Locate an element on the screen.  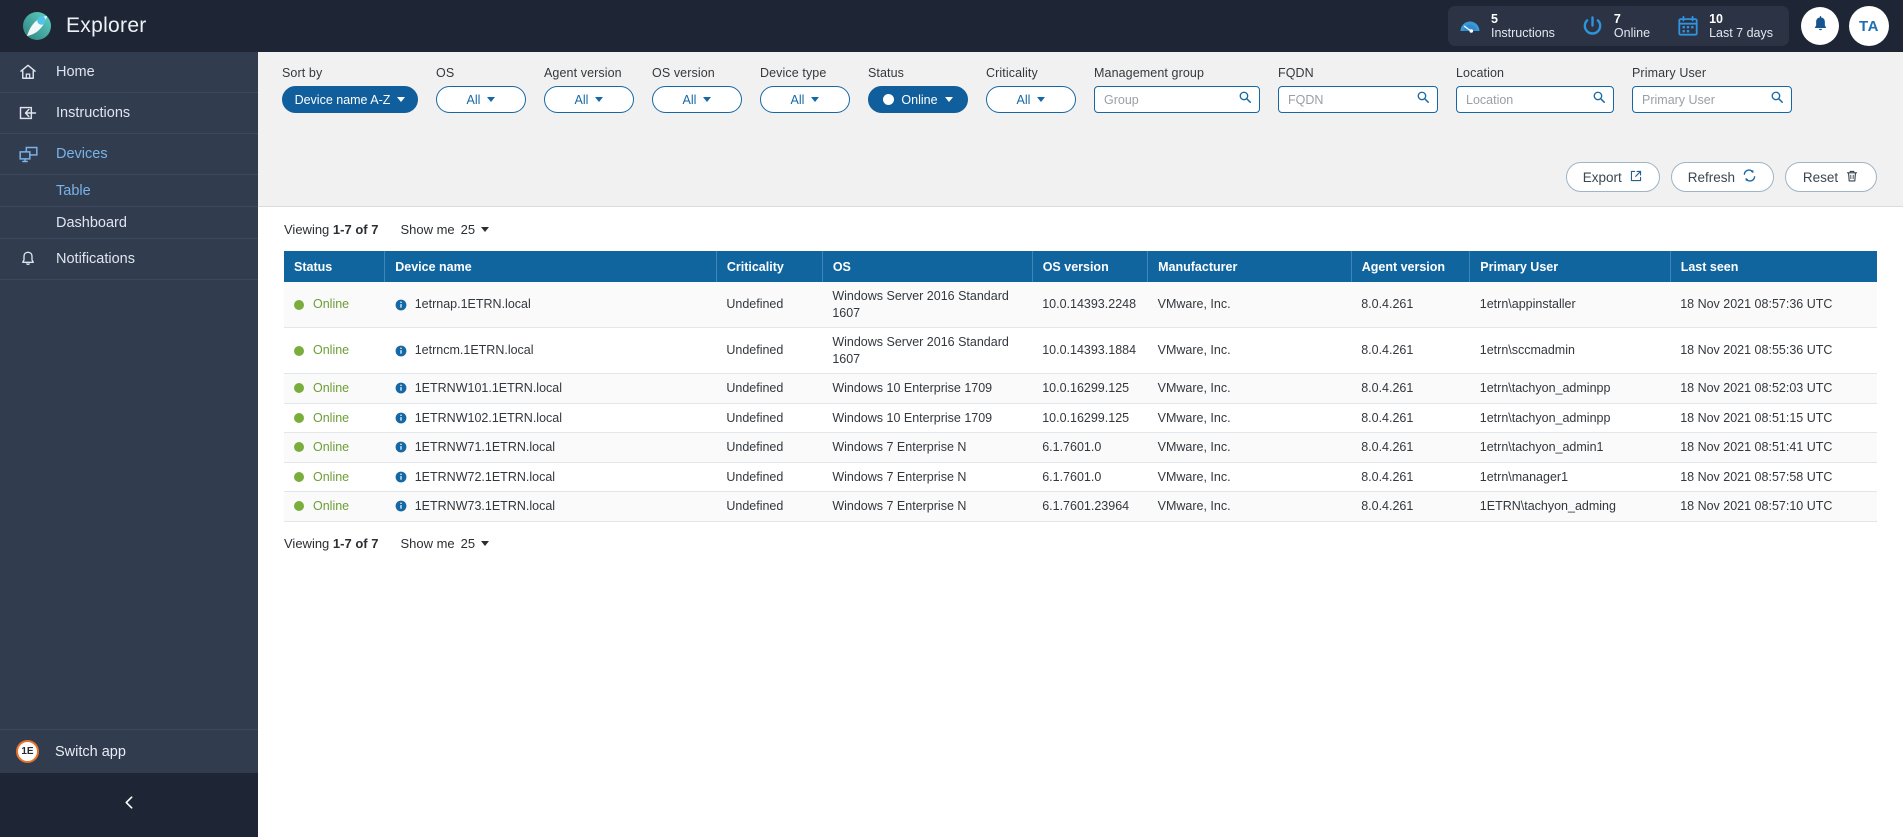
sidebar-item-label: Devices is located at coordinates (82, 154).